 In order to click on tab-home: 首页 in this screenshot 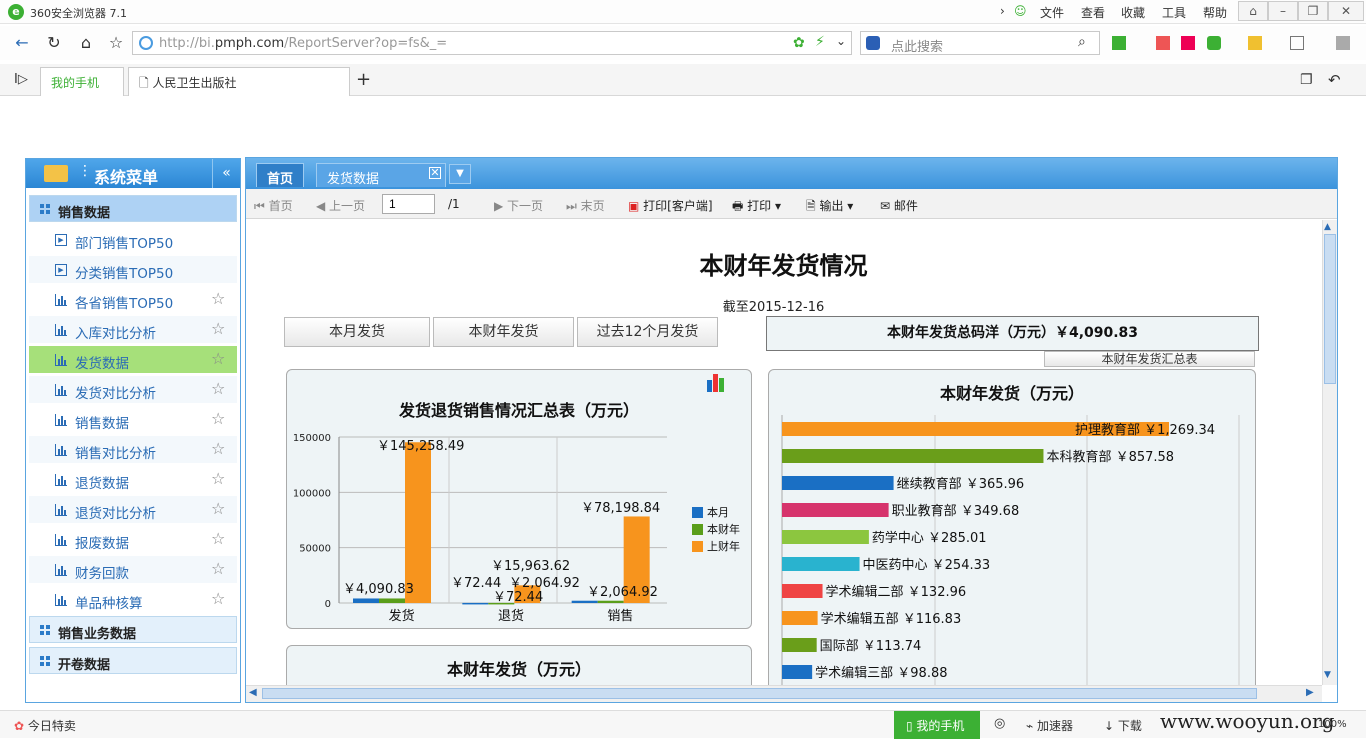, I will do `click(280, 175)`.